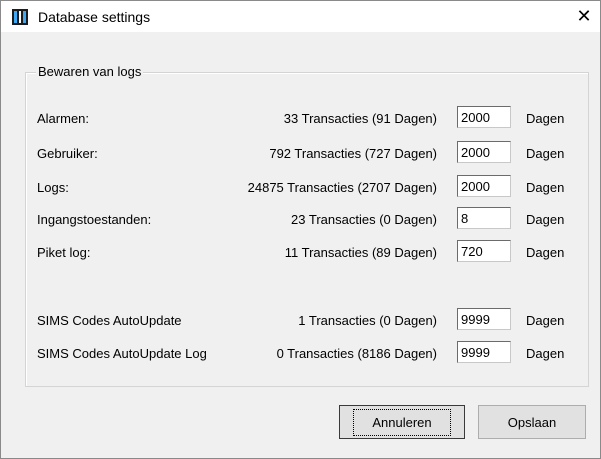 This screenshot has height=459, width=601. I want to click on row-count: 11 Transacties (89 Dagen), so click(360, 252).